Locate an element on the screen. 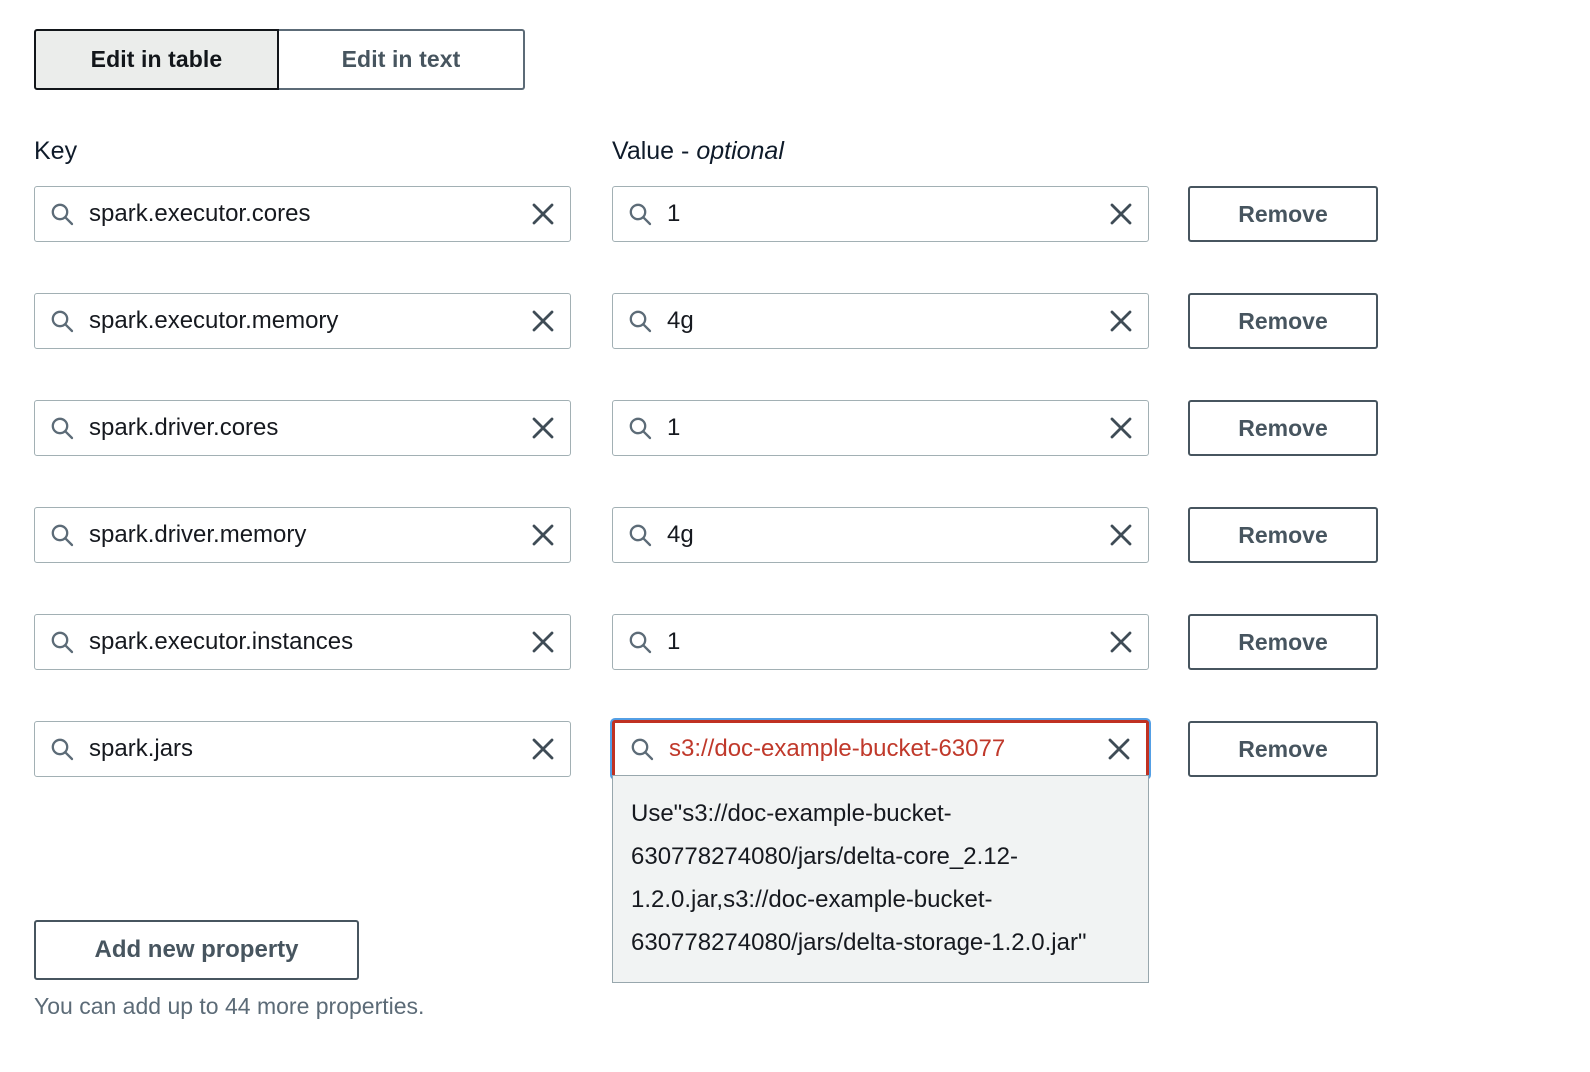 The height and width of the screenshot is (1072, 1590). key-input-0: spark.executor.cores is located at coordinates (302, 214).